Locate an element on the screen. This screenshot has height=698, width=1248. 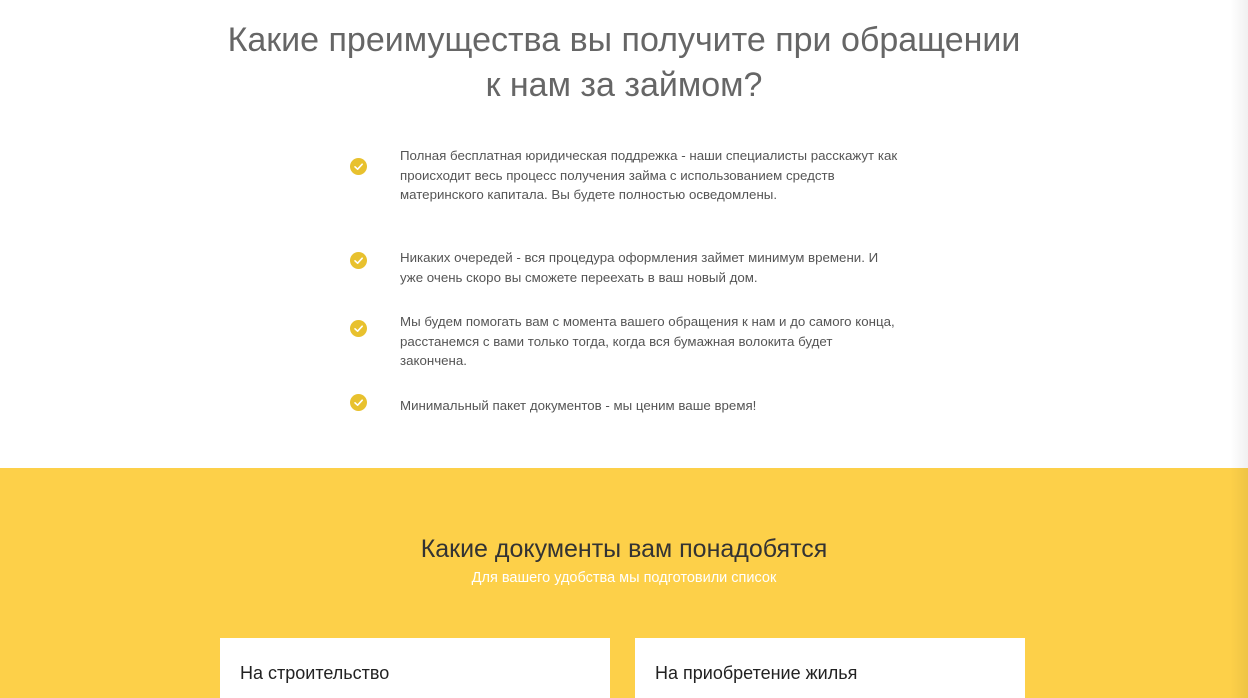
documents-title: Какие документы вам понадобятся is located at coordinates (624, 549).